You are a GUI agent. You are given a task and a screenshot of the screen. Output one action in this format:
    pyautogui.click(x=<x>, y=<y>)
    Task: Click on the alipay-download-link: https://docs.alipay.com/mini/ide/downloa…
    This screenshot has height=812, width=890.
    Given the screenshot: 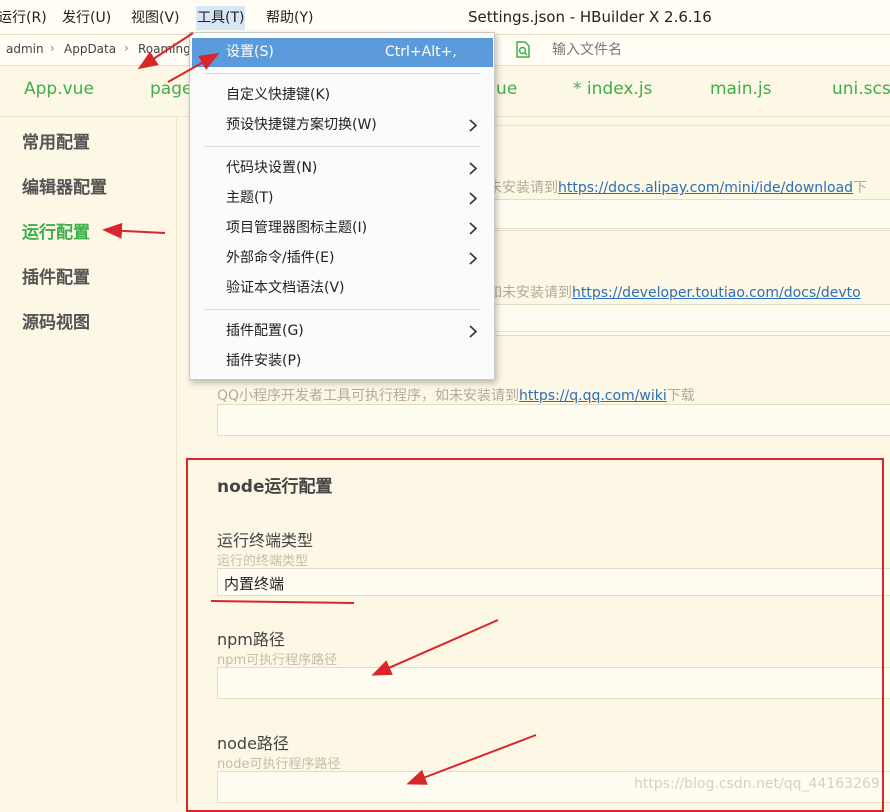 What is the action you would take?
    pyautogui.click(x=705, y=188)
    